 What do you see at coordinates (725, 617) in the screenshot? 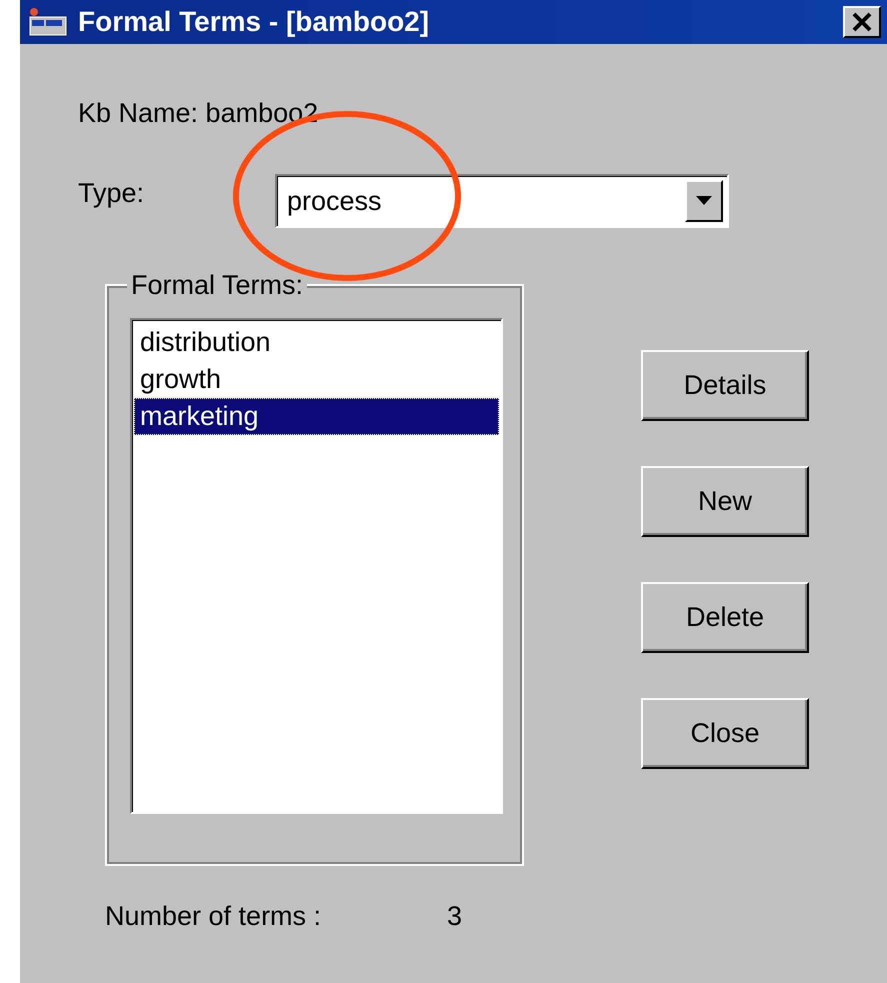
I see `dialog-button: Delete` at bounding box center [725, 617].